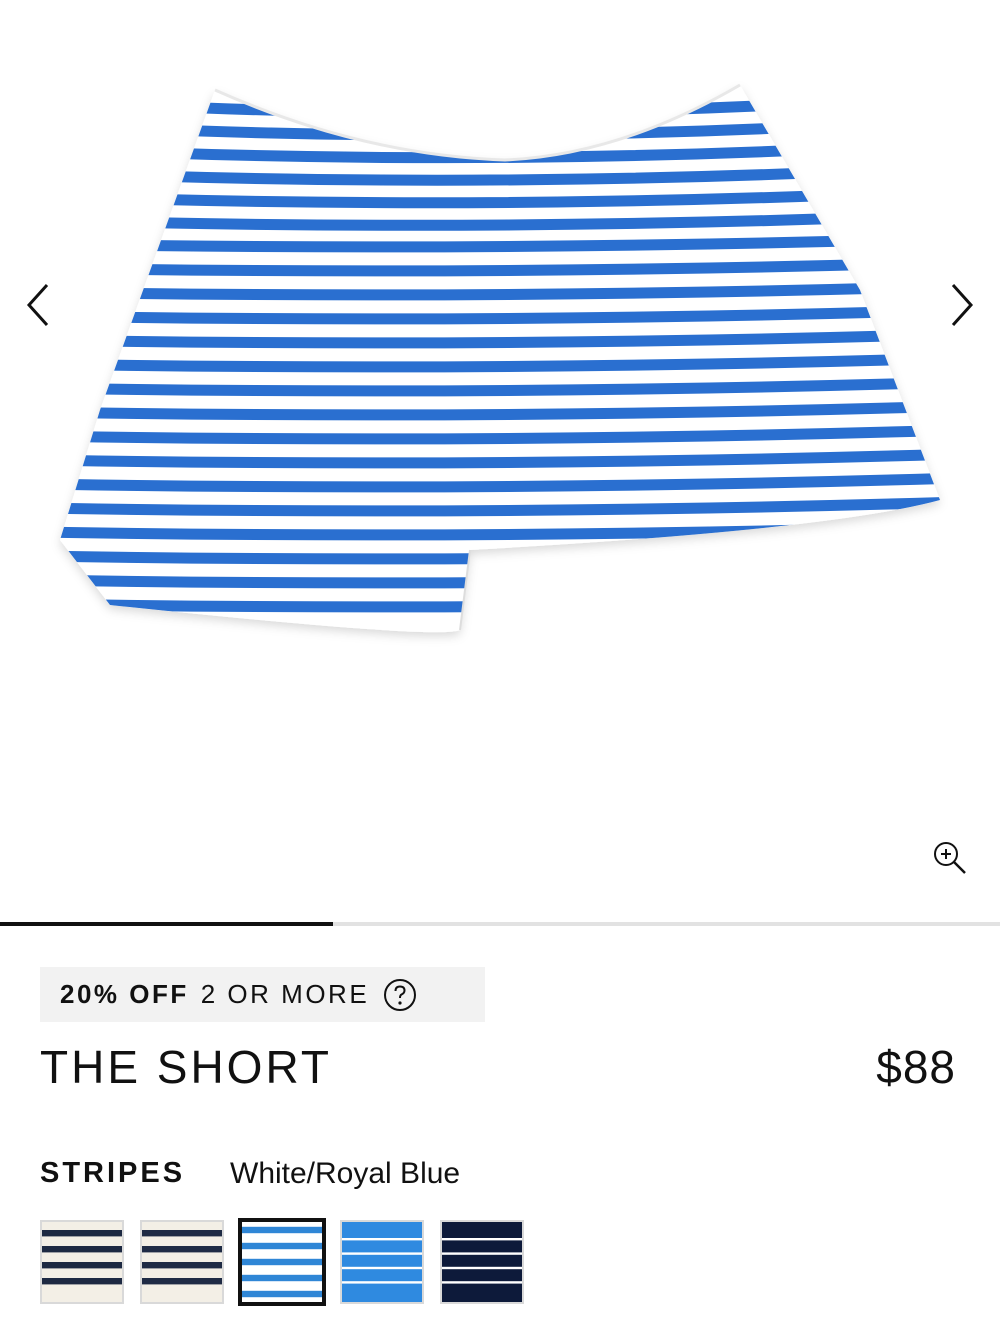  Describe the element at coordinates (124, 994) in the screenshot. I see `promo-discount: 20% OFF` at that location.